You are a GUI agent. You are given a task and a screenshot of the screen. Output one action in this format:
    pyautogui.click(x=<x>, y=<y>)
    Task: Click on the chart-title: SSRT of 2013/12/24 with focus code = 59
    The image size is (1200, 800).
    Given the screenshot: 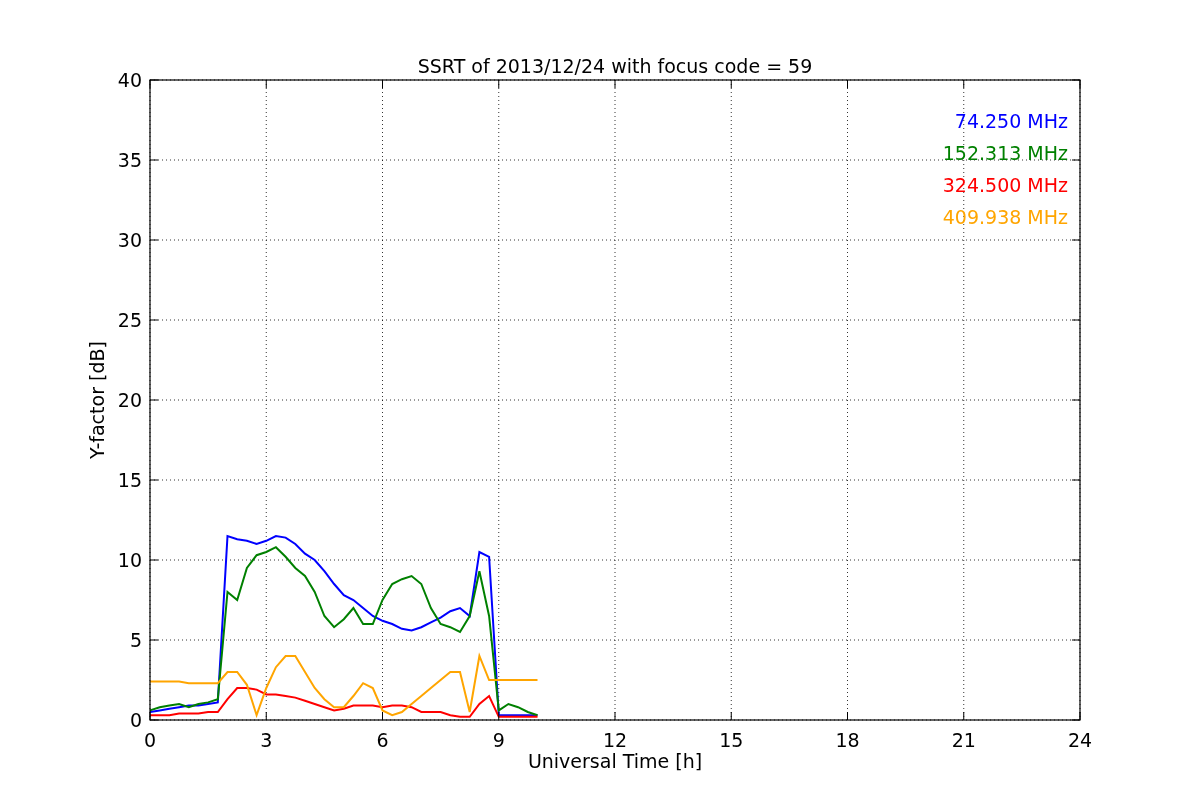 What is the action you would take?
    pyautogui.click(x=615, y=66)
    